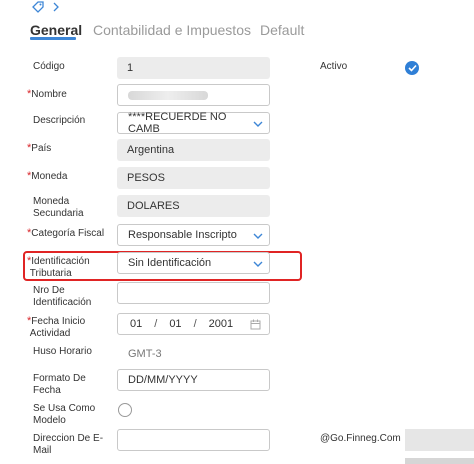 The image size is (474, 464). I want to click on descripcion-label: Descripción, so click(59, 120).